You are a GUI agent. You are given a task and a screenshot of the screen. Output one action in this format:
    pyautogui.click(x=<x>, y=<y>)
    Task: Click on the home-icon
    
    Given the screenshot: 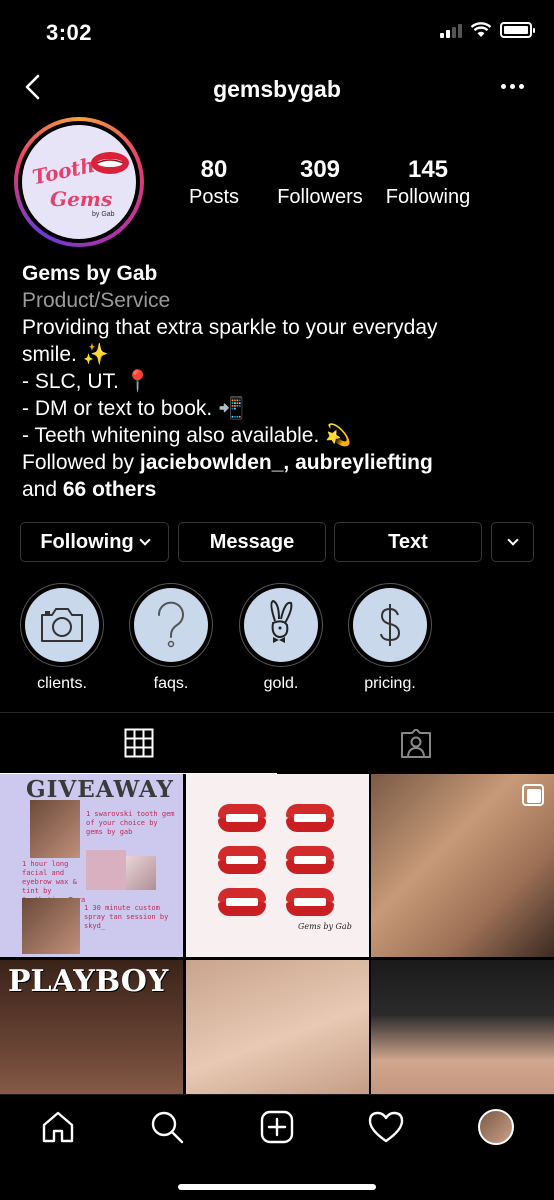 What is the action you would take?
    pyautogui.click(x=58, y=1127)
    